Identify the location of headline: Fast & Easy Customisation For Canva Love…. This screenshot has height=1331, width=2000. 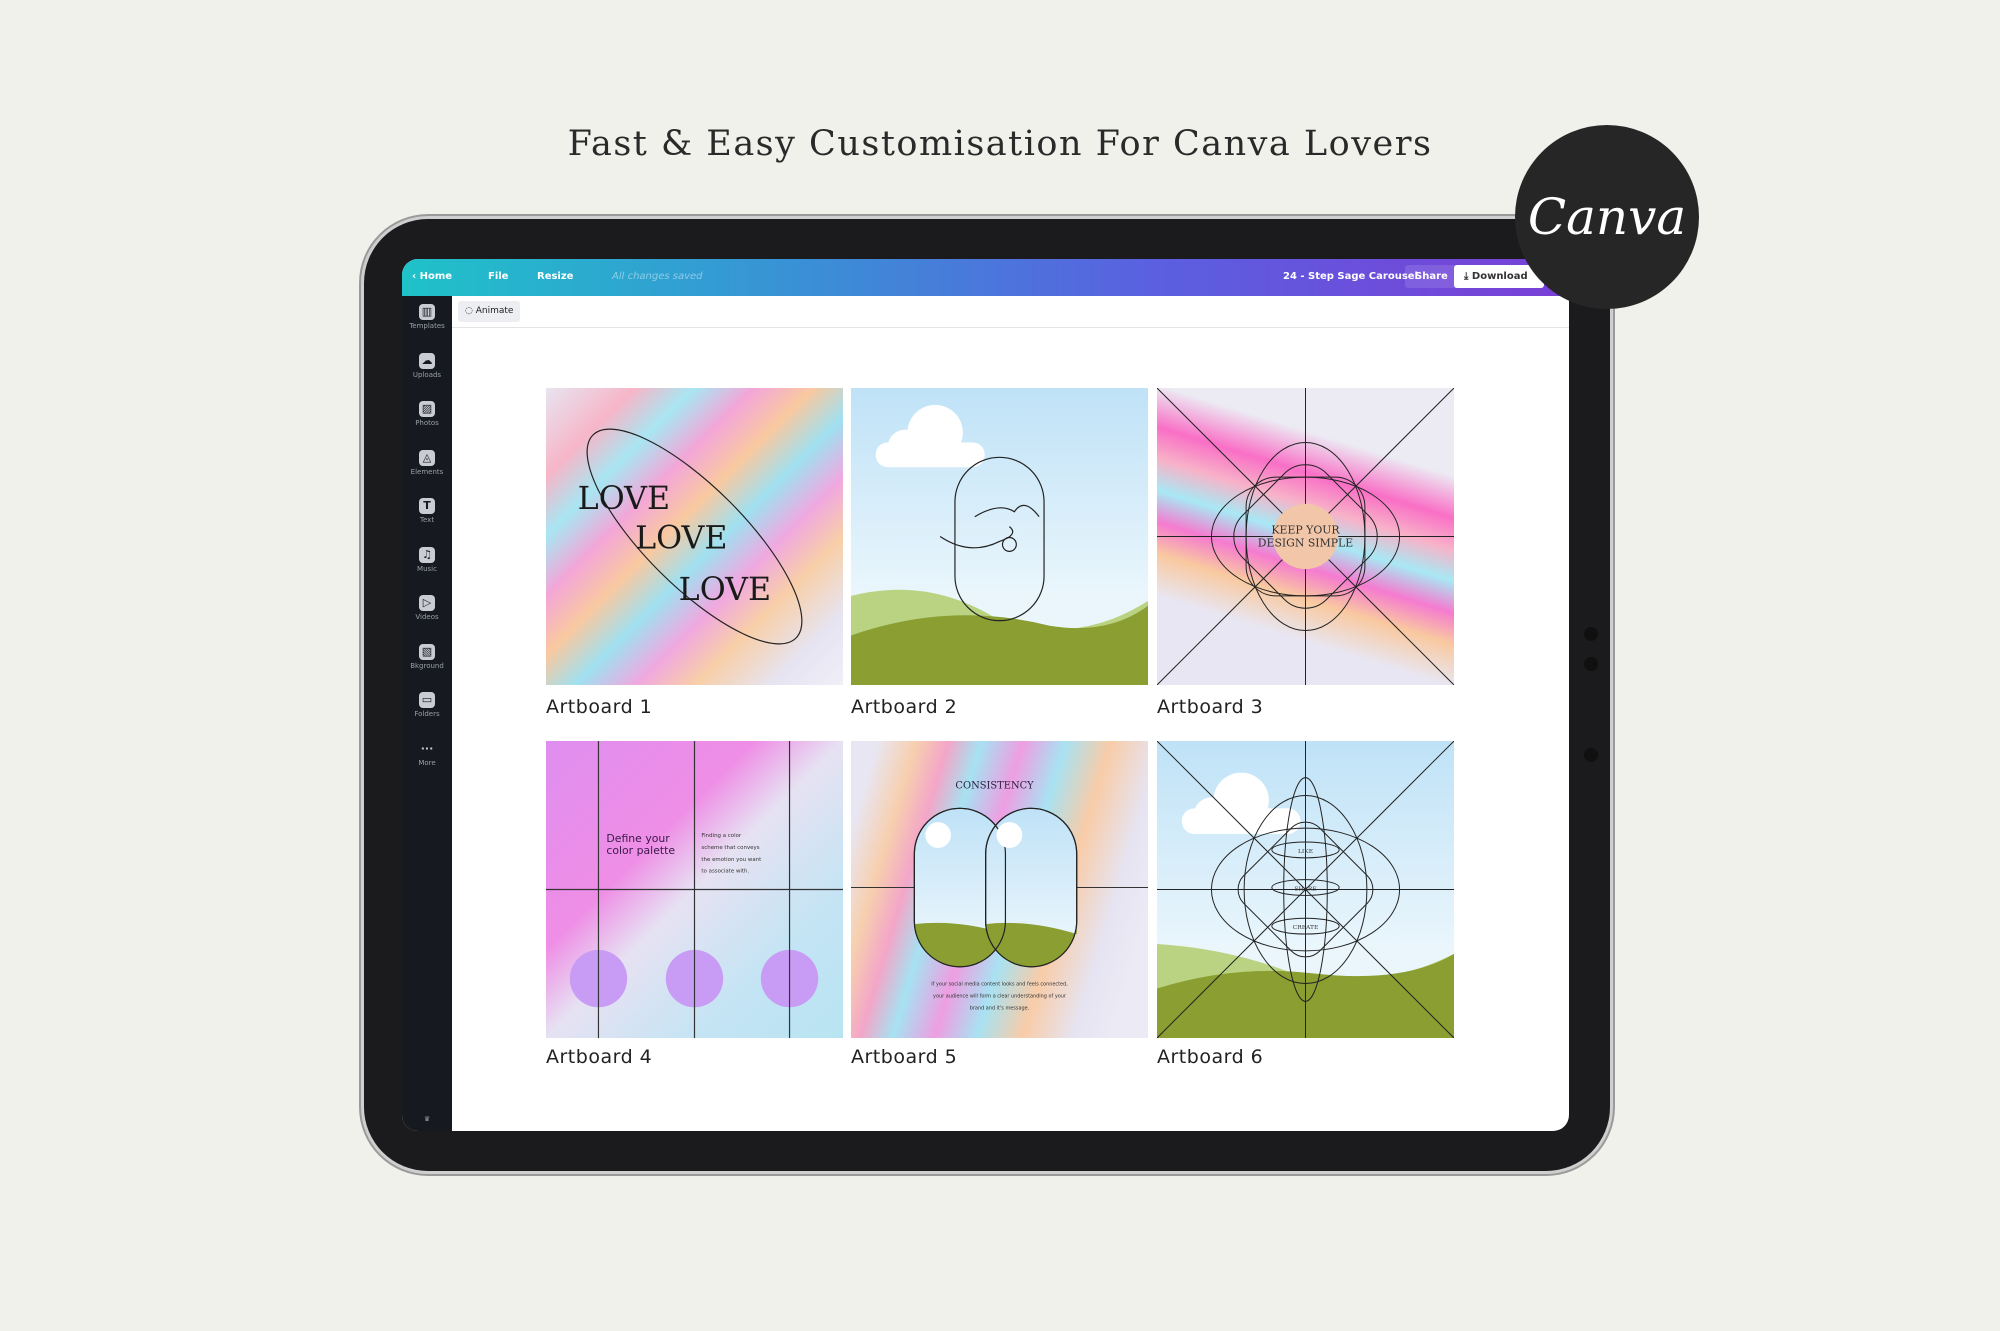
(1000, 144).